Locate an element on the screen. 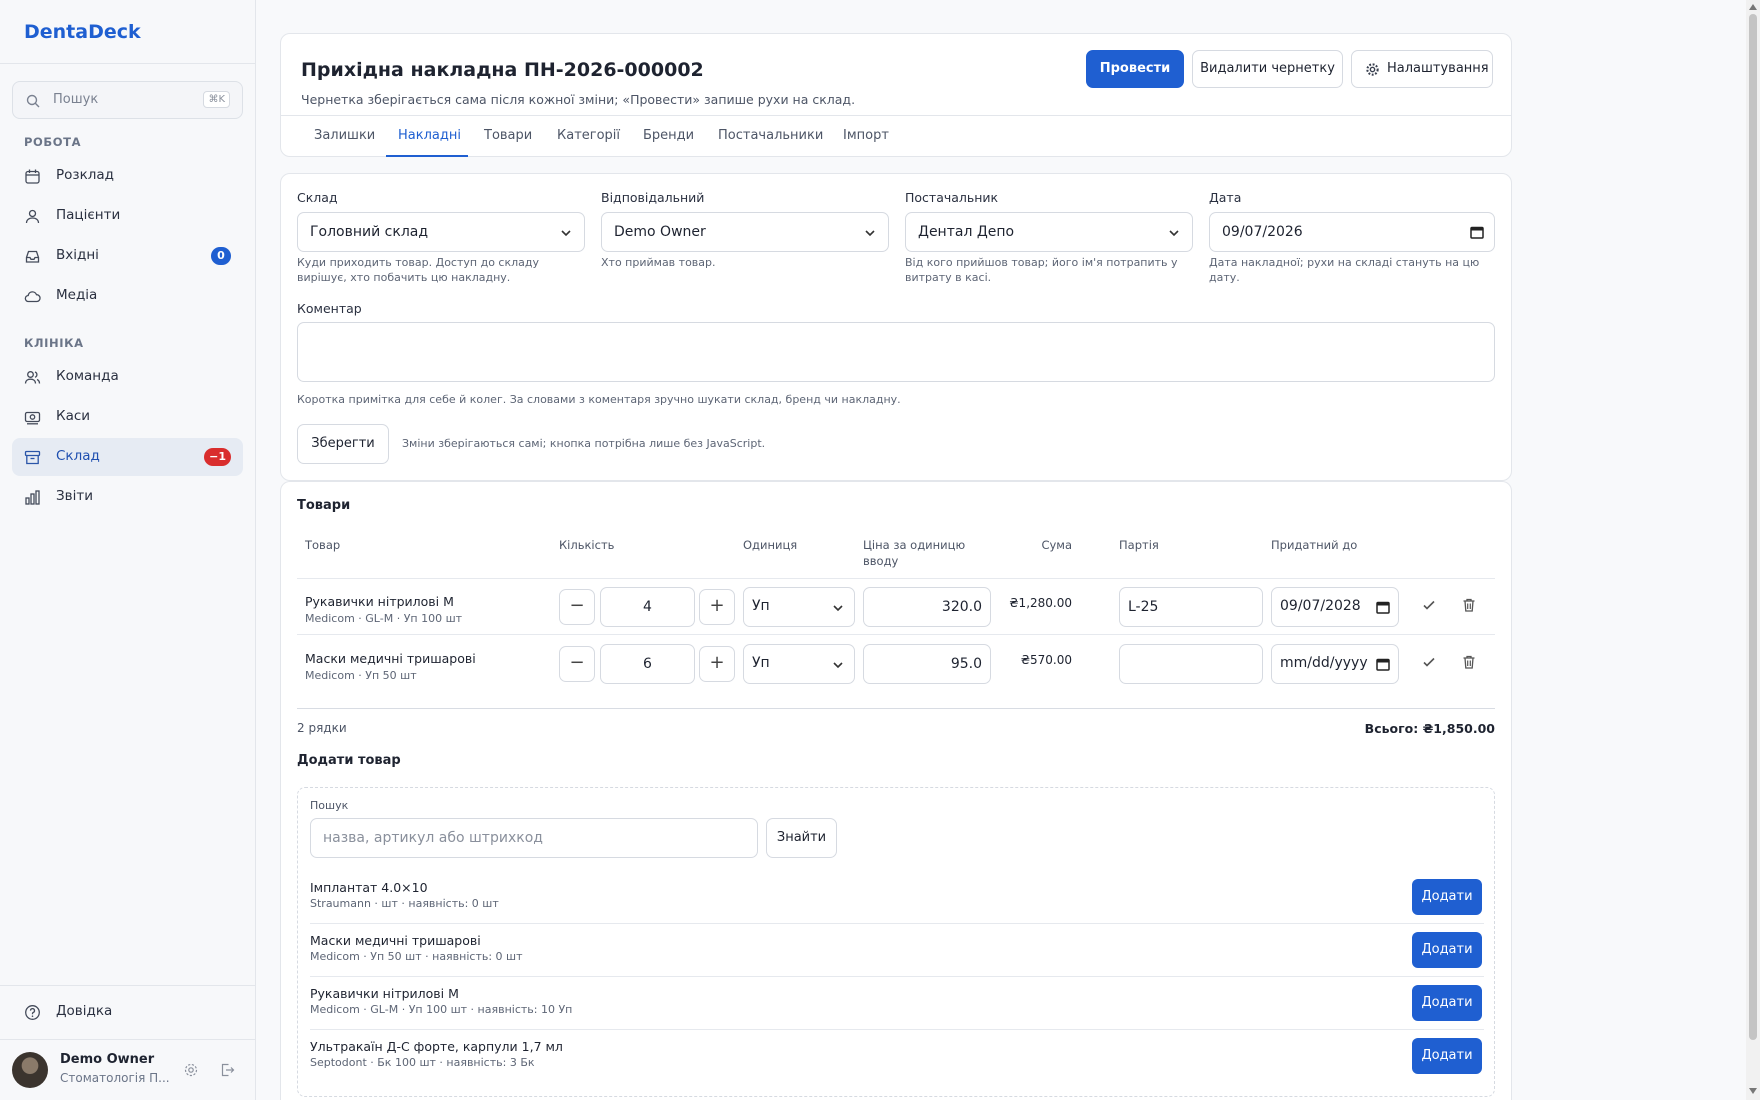 Image resolution: width=1760 pixels, height=1100 pixels. batch-input: L-25 is located at coordinates (1191, 607).